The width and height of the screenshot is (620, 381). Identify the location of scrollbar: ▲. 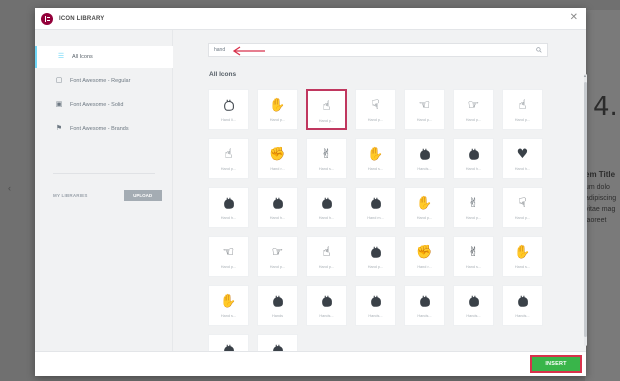
(585, 210).